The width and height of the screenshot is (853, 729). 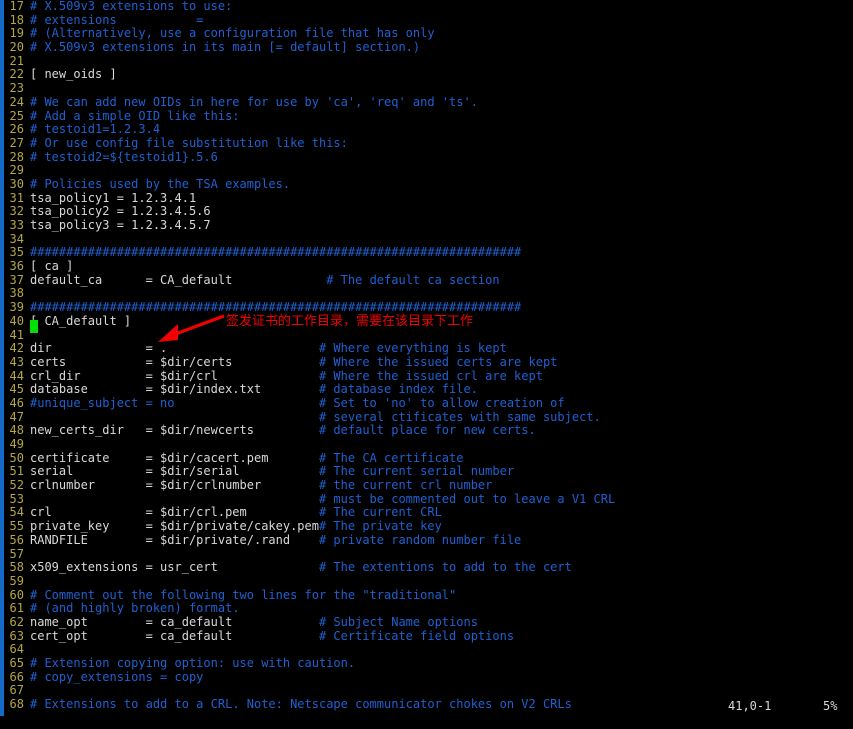 What do you see at coordinates (750, 706) in the screenshot?
I see `cursor-position-indicator: 41,0-1` at bounding box center [750, 706].